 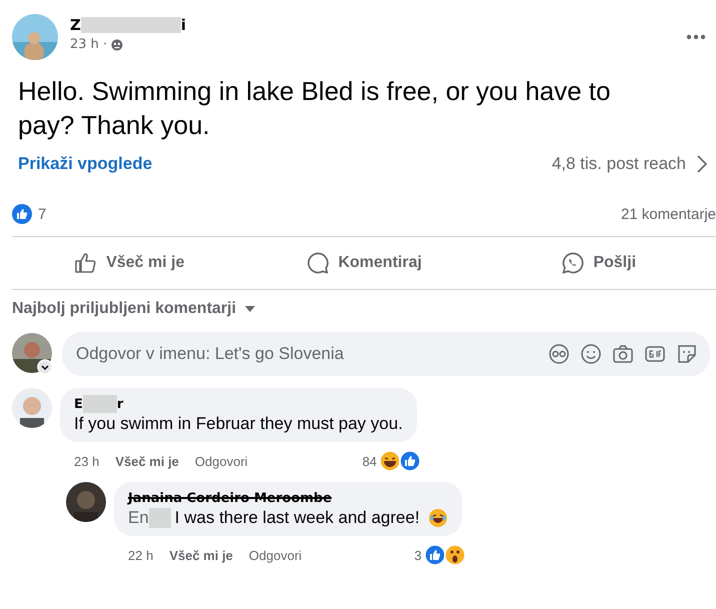 What do you see at coordinates (591, 354) in the screenshot?
I see `smiley-icon` at bounding box center [591, 354].